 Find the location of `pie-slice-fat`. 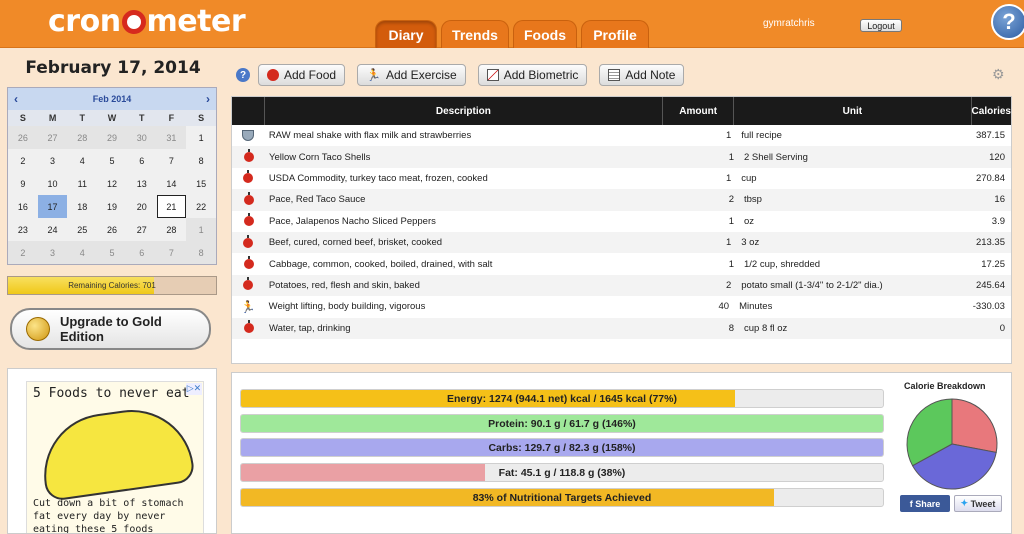

pie-slice-fat is located at coordinates (974, 426).